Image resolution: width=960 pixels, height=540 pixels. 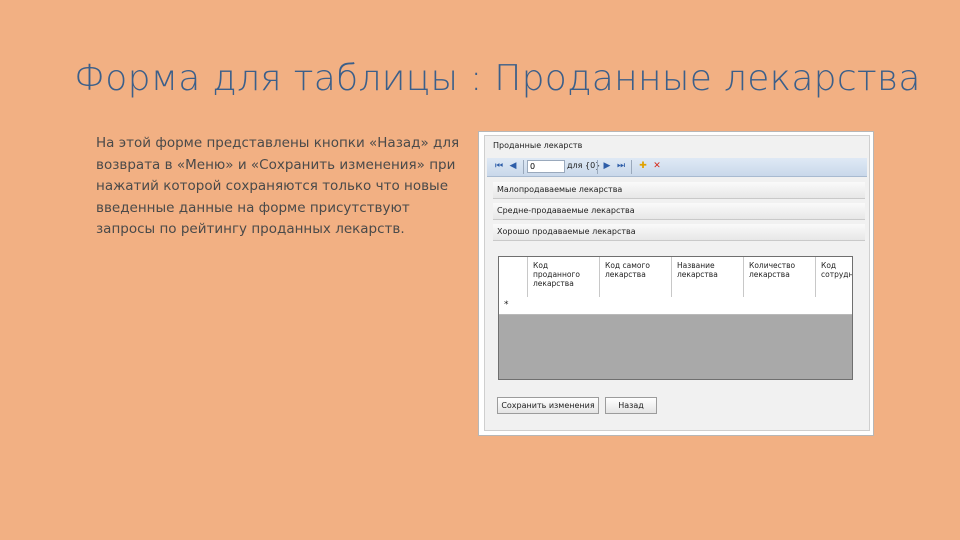 I want to click on delete-icon: ✕, so click(x=657, y=166).